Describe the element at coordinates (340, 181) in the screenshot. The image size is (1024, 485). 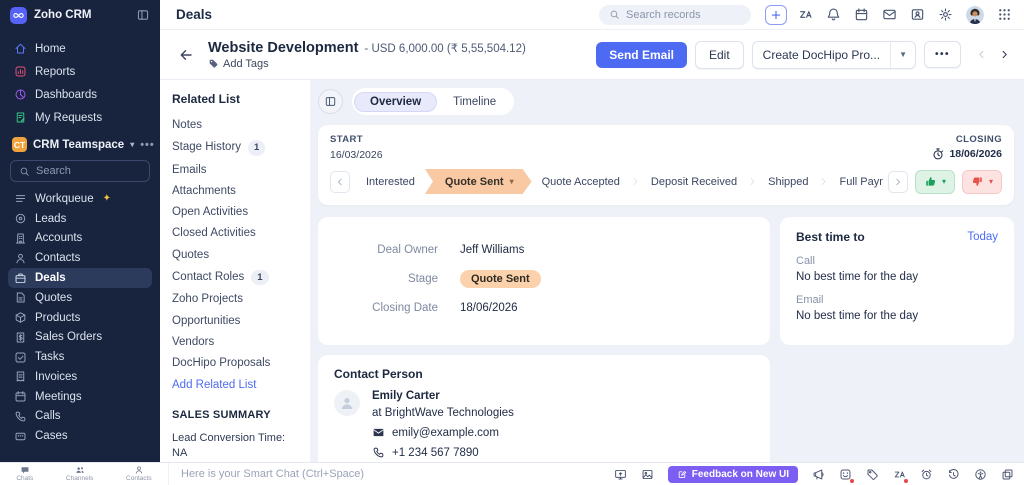
I see `stage-scroll-left-button` at that location.